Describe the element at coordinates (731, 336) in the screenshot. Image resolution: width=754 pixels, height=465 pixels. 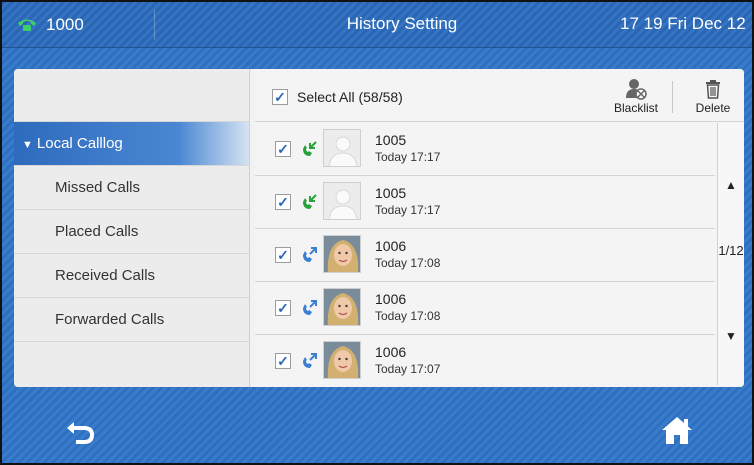
I see `triangle-down-icon: ▼` at that location.